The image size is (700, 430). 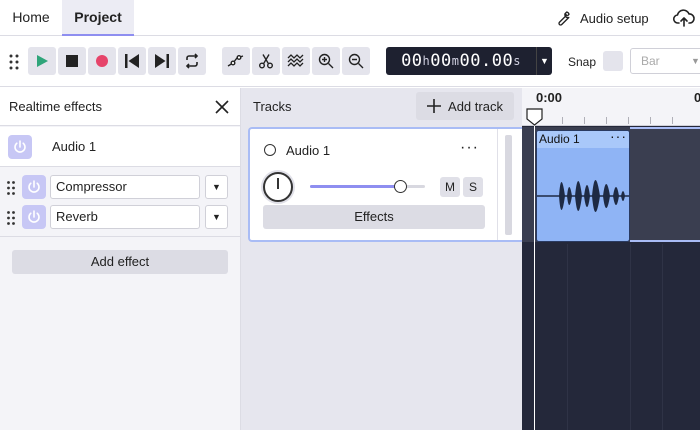 What do you see at coordinates (697, 97) in the screenshot?
I see `ruler-label: 0` at bounding box center [697, 97].